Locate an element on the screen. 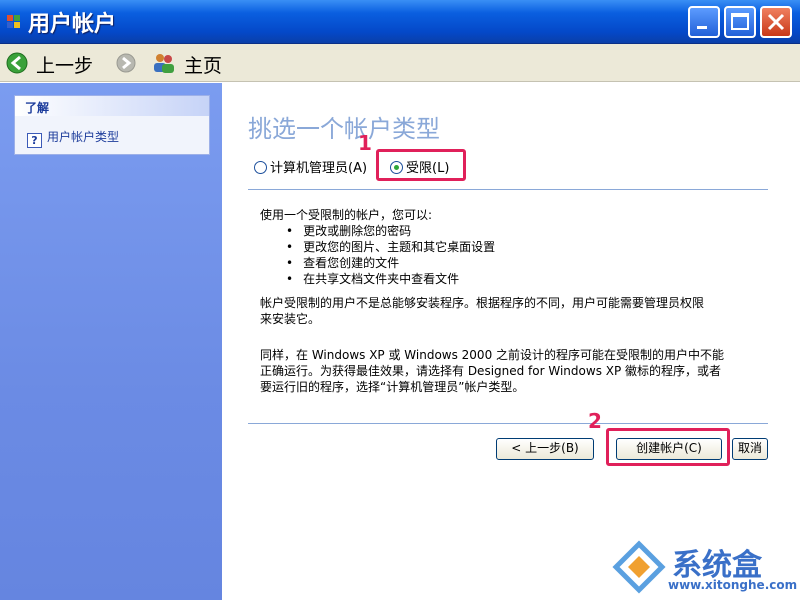  close-icon is located at coordinates (776, 22).